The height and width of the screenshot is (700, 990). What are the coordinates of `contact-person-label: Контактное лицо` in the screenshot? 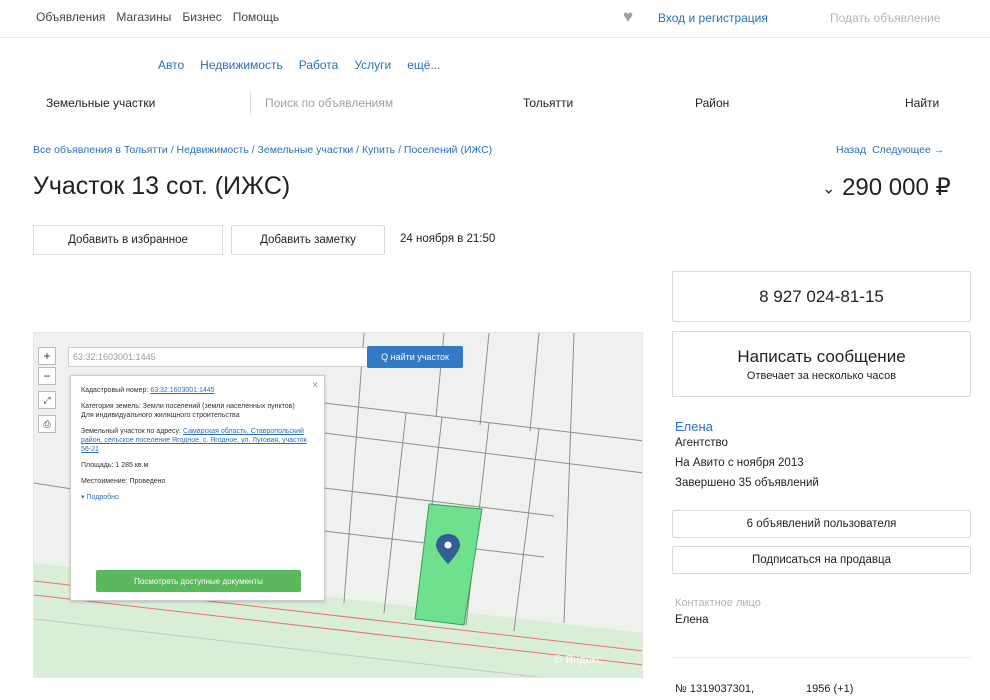 It's located at (718, 603).